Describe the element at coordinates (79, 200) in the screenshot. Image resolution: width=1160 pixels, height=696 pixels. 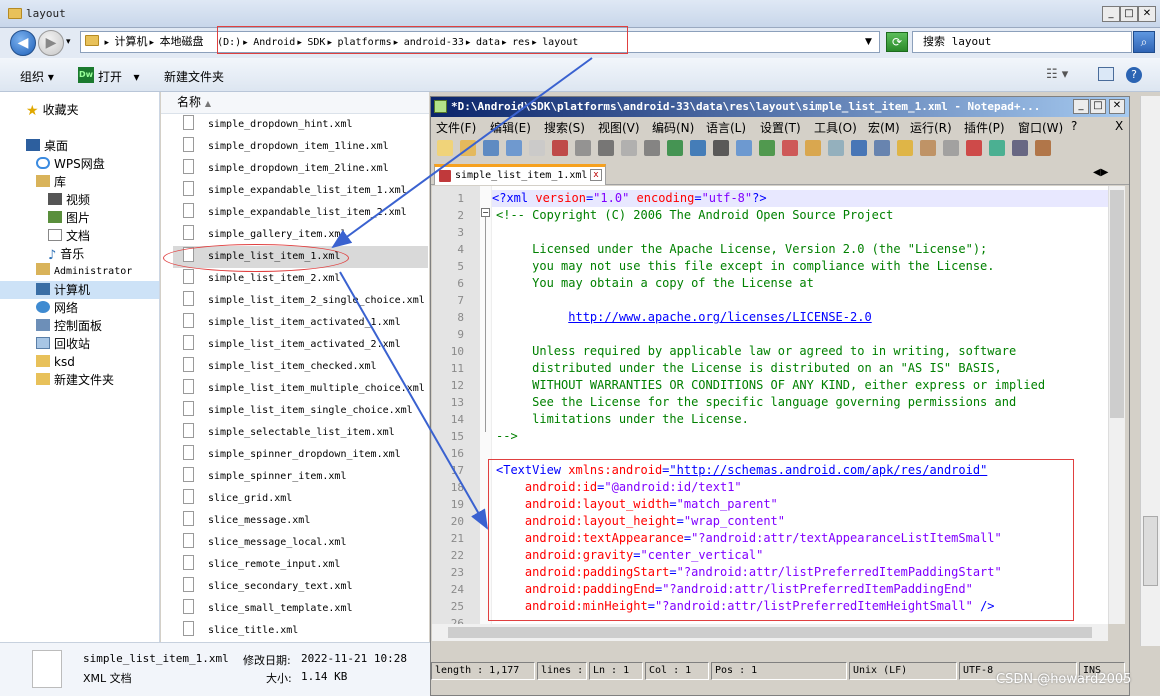
I see `nav-videos: 视频` at that location.